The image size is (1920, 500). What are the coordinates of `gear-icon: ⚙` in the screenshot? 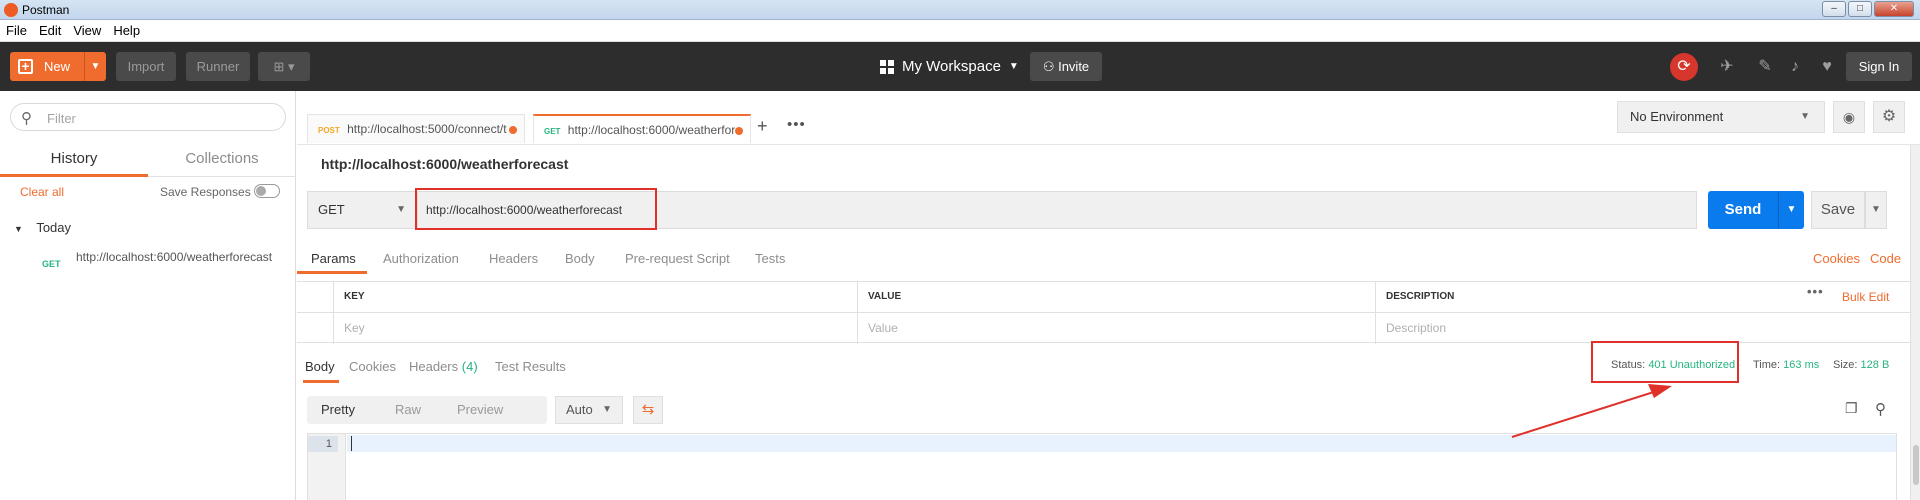 It's located at (1889, 117).